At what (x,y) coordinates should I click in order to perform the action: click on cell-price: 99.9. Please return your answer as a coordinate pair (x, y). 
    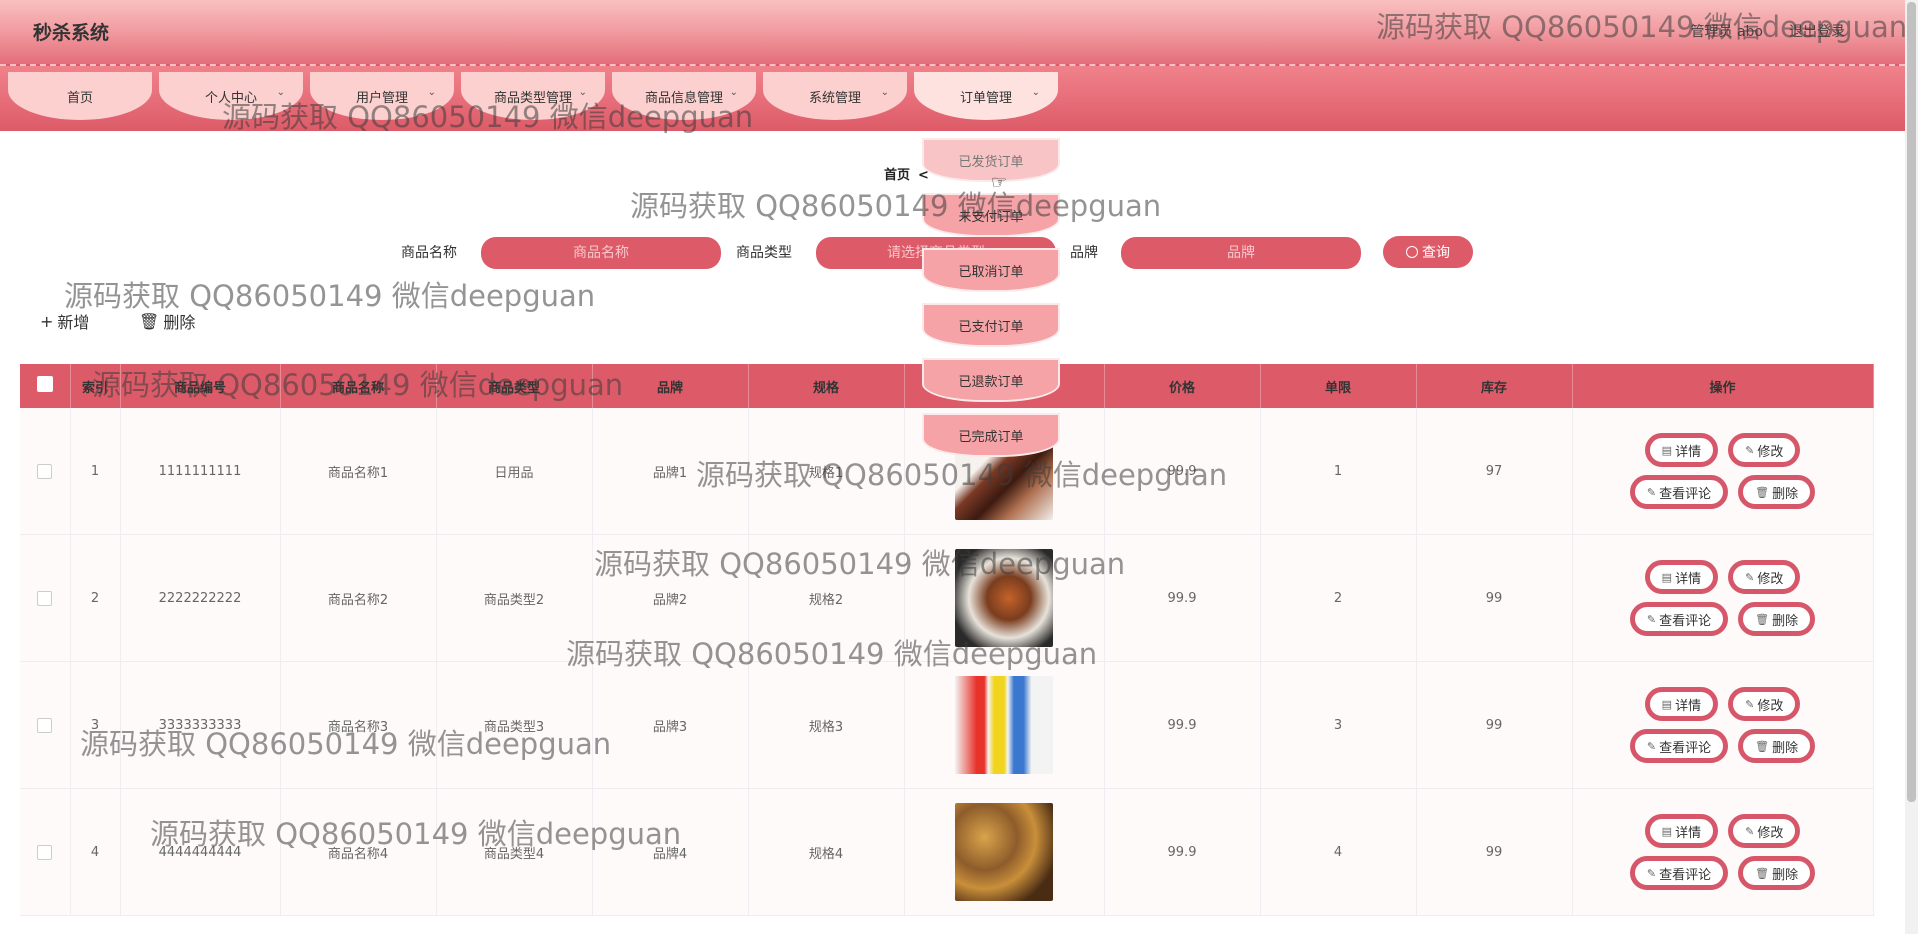
    Looking at the image, I should click on (1182, 471).